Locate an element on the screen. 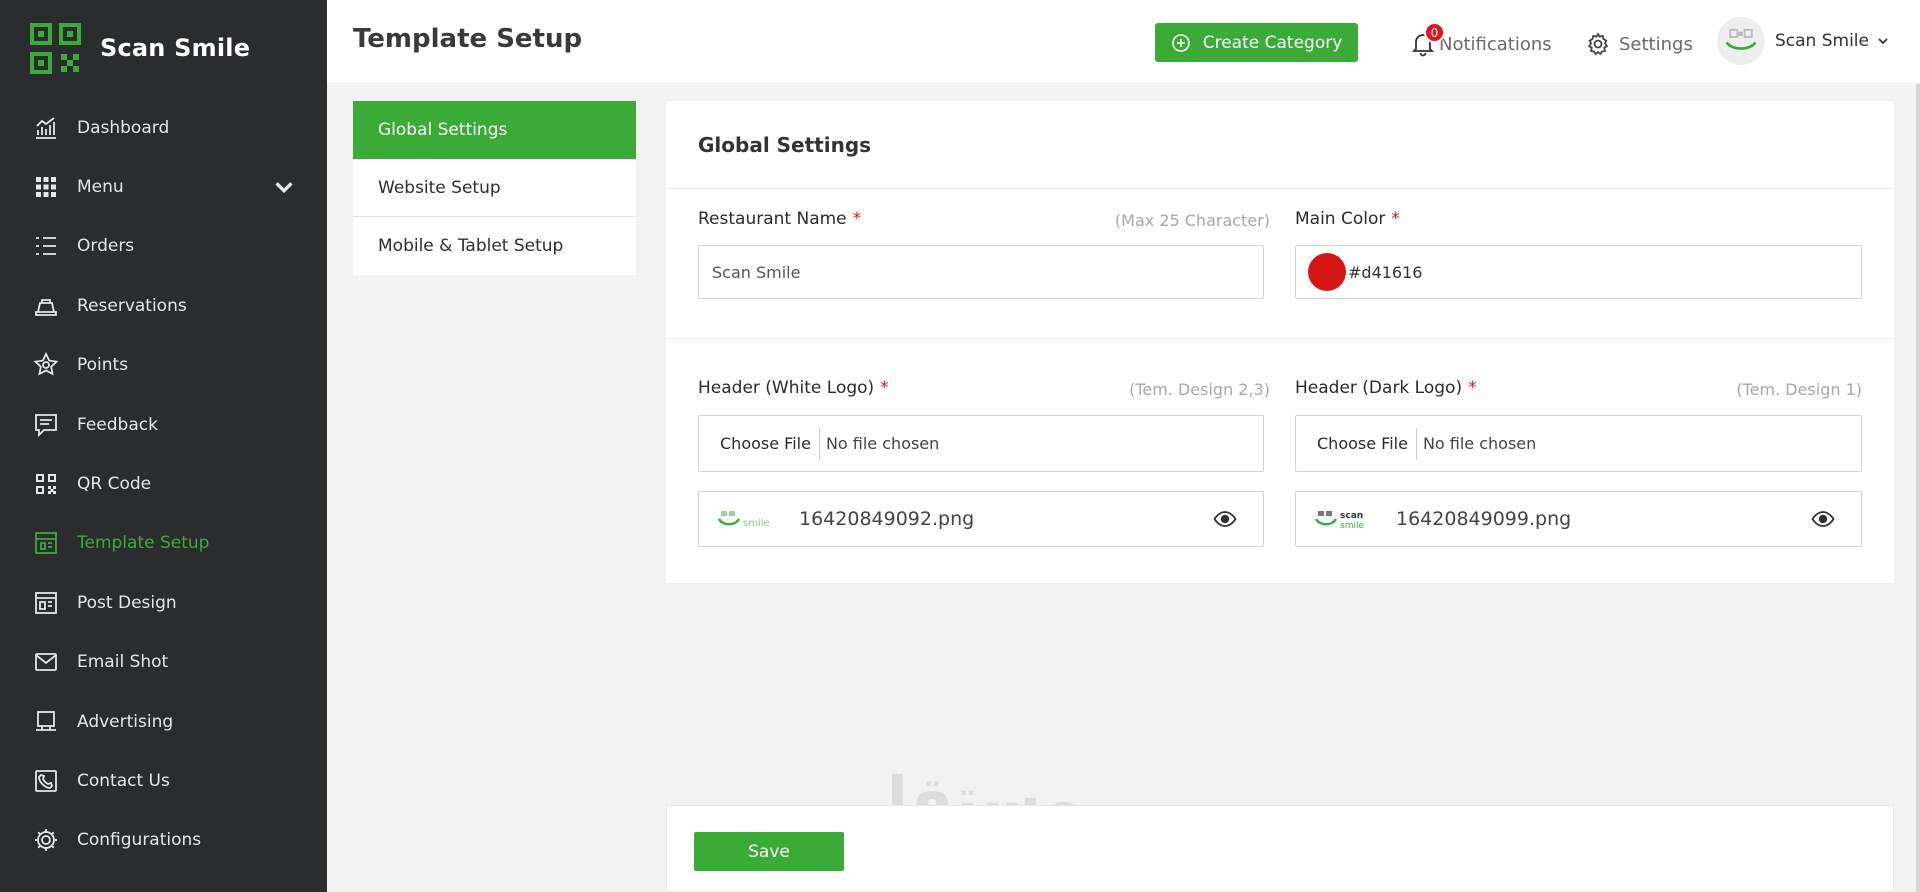  sidebar-item-label: Post Design is located at coordinates (127, 602).